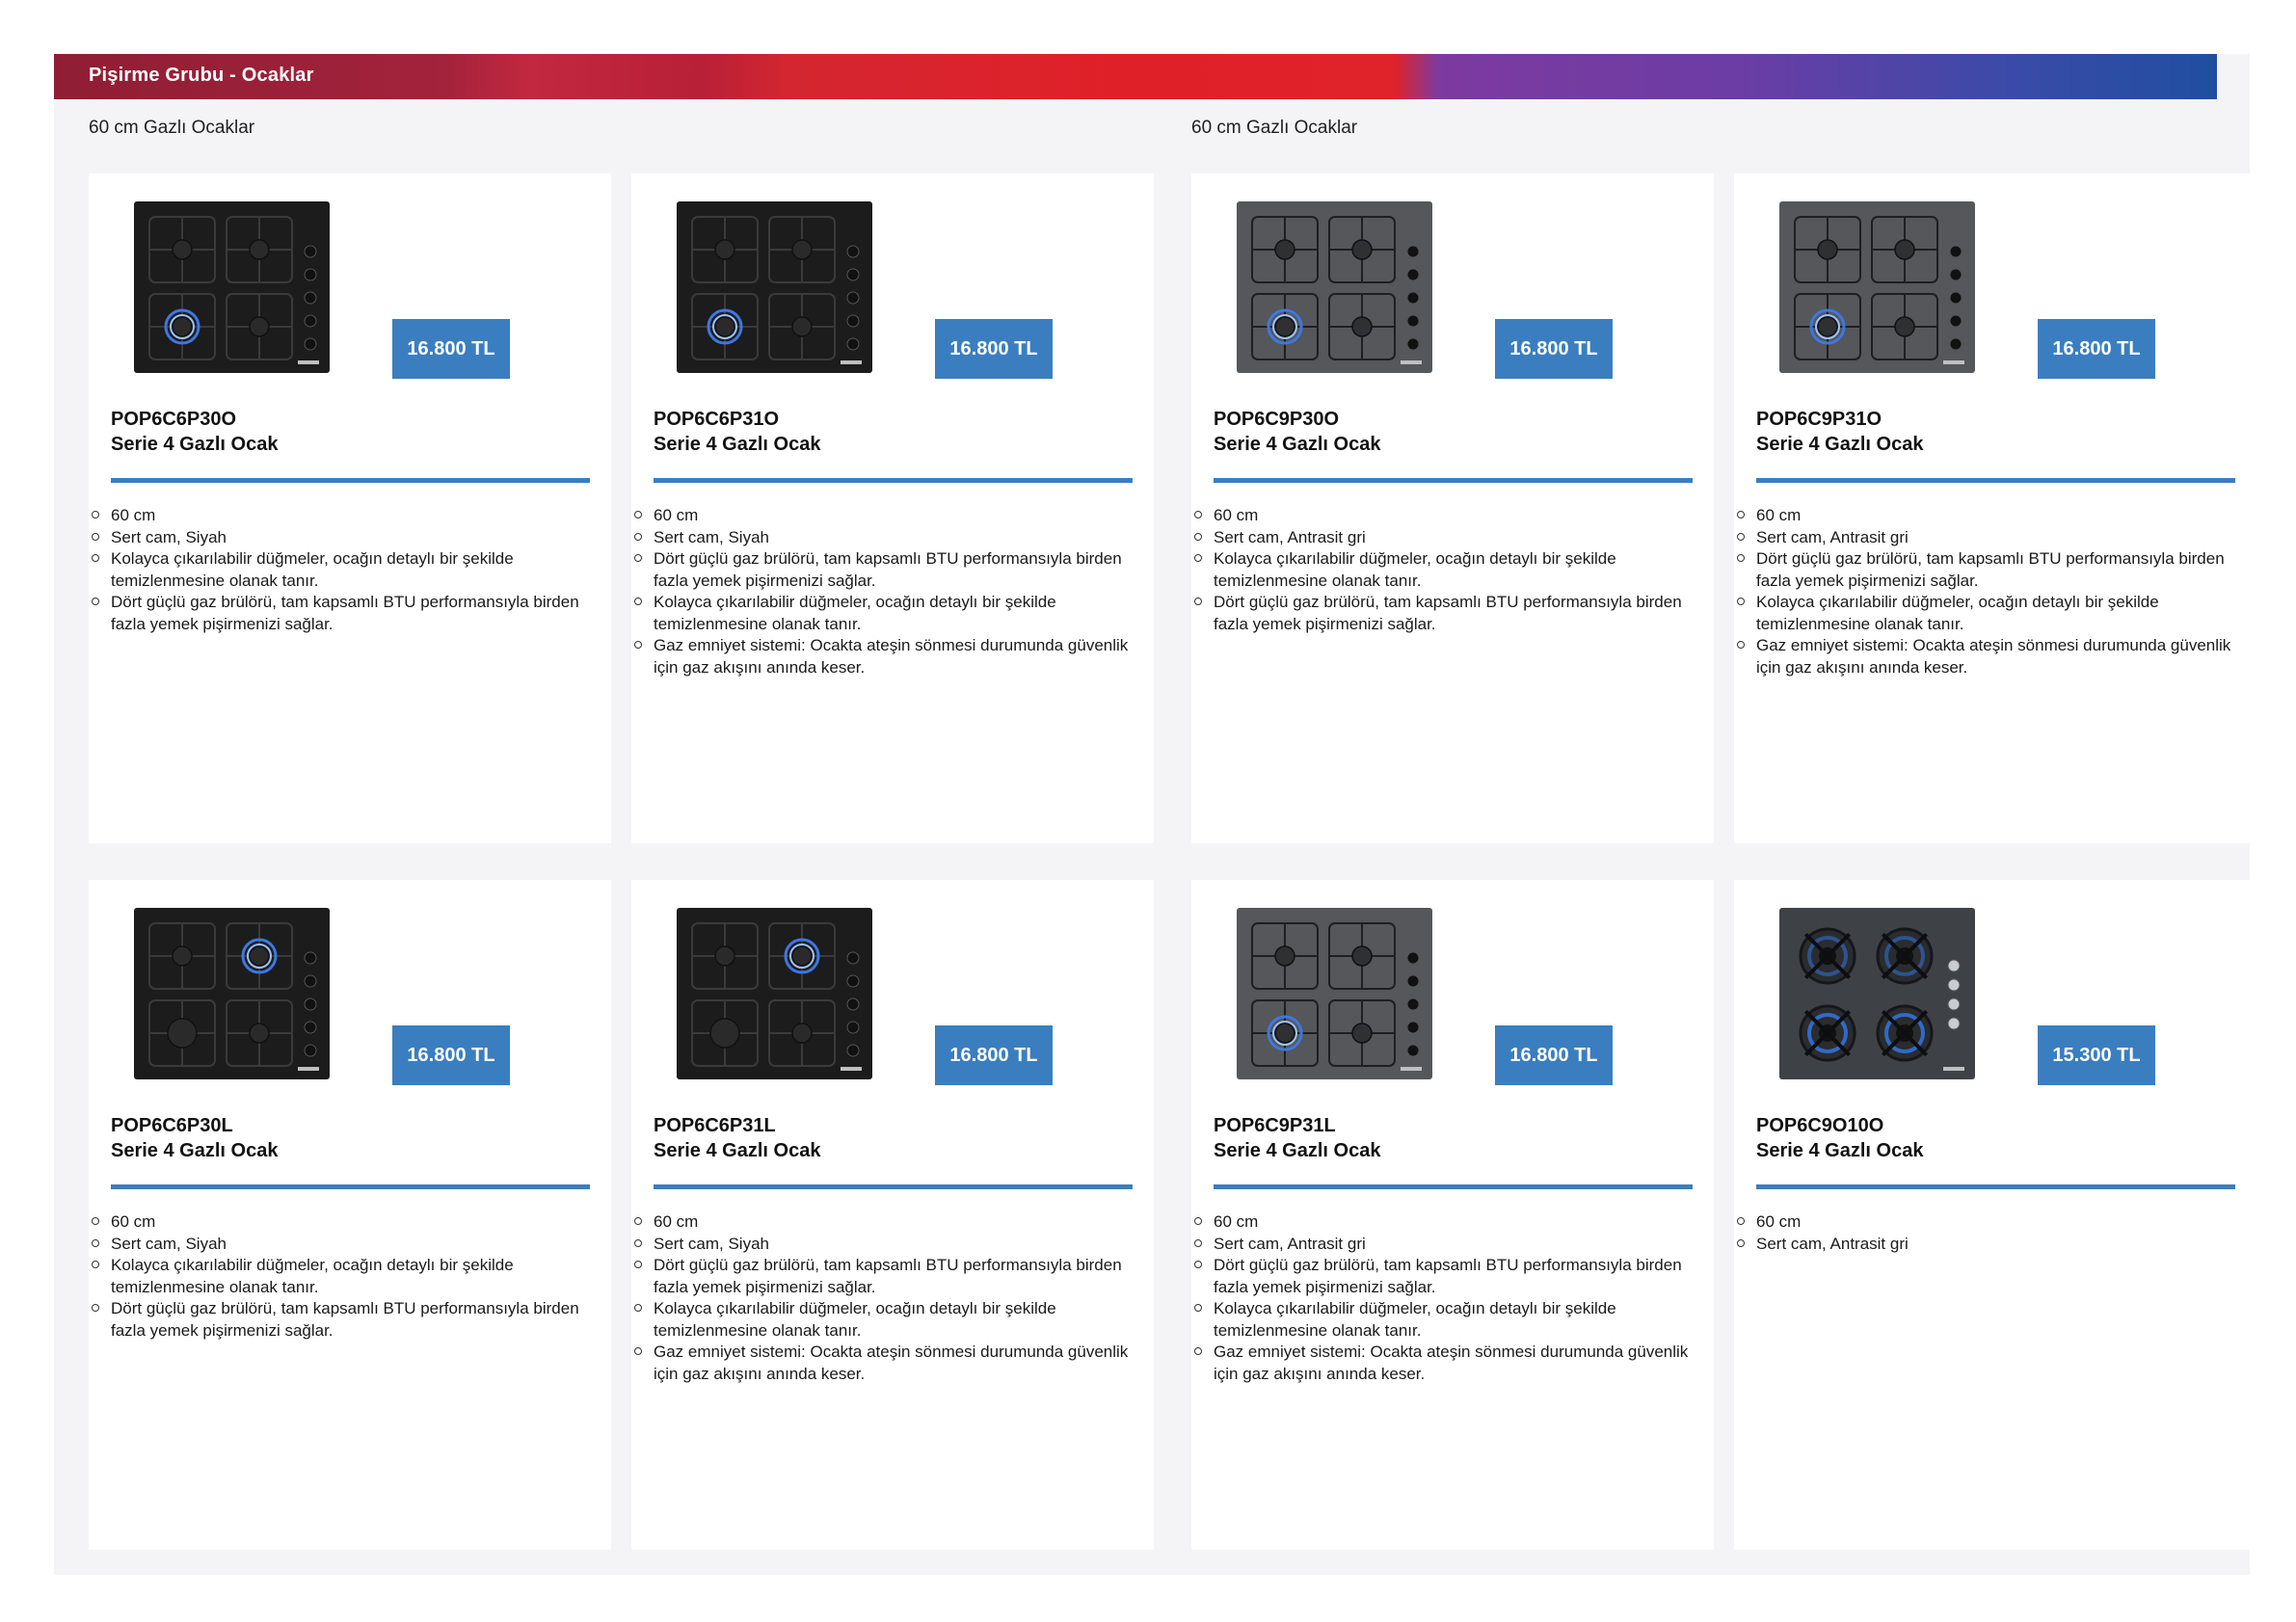  I want to click on feature-list: 60 cm Sert cam, Antrasit gri, so click(1987, 1234).